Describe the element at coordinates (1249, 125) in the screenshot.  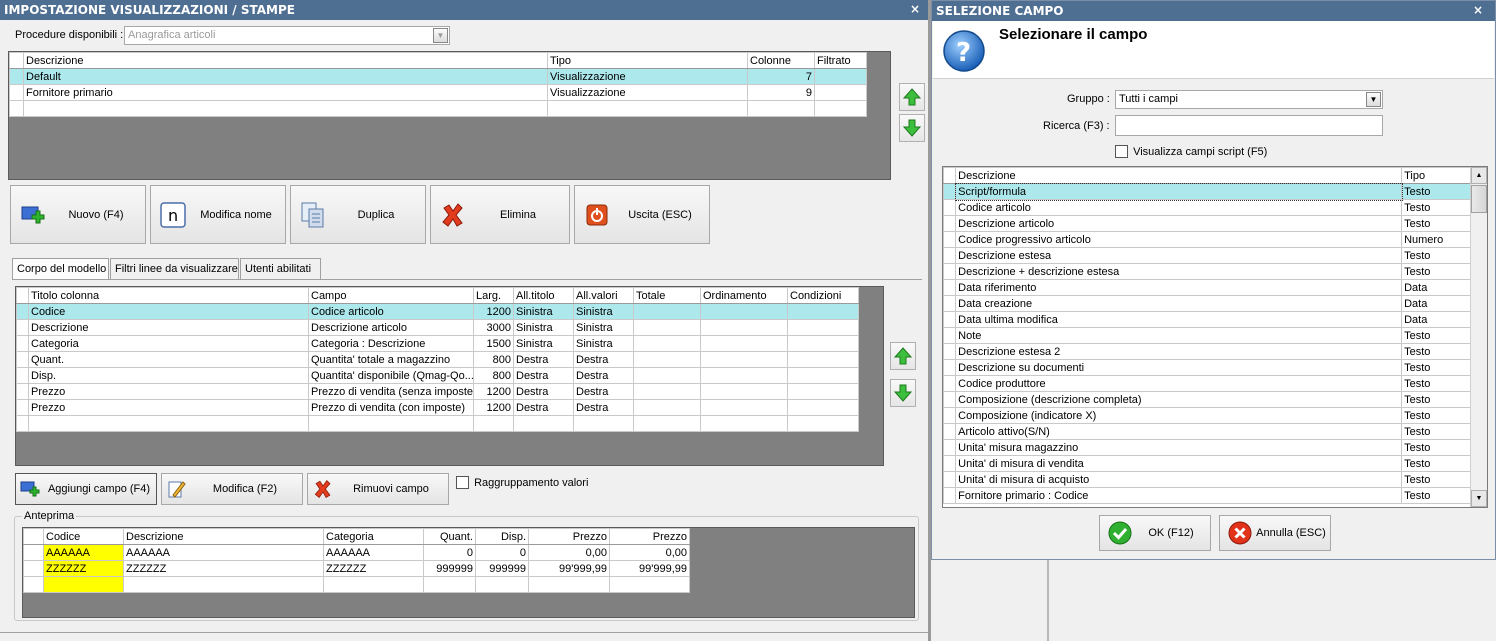
I see `search-input` at that location.